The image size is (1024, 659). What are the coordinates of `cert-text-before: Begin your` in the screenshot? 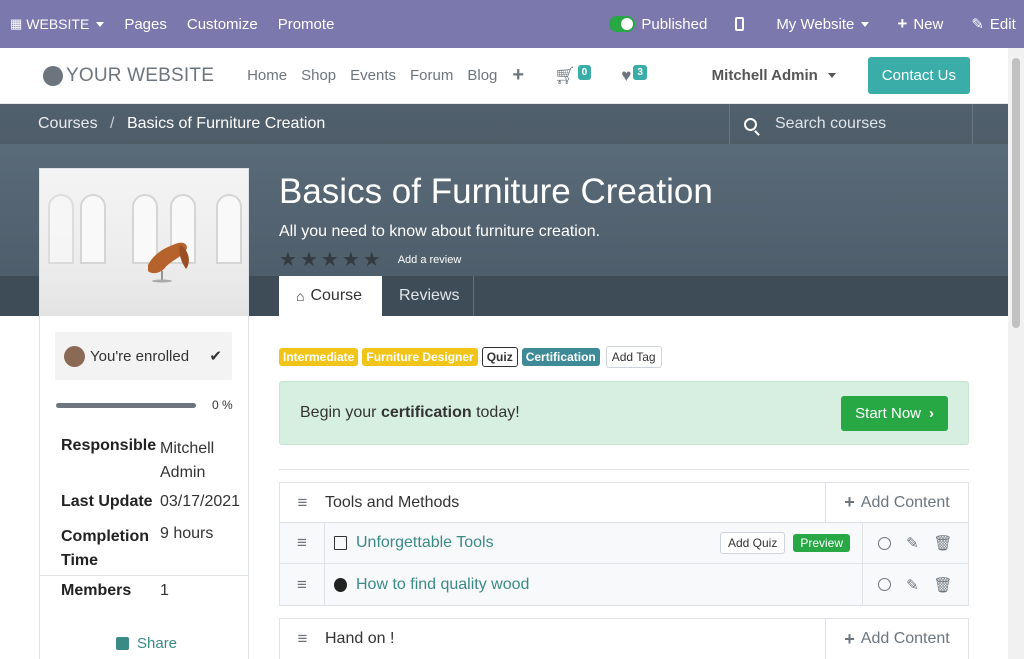 It's located at (340, 412).